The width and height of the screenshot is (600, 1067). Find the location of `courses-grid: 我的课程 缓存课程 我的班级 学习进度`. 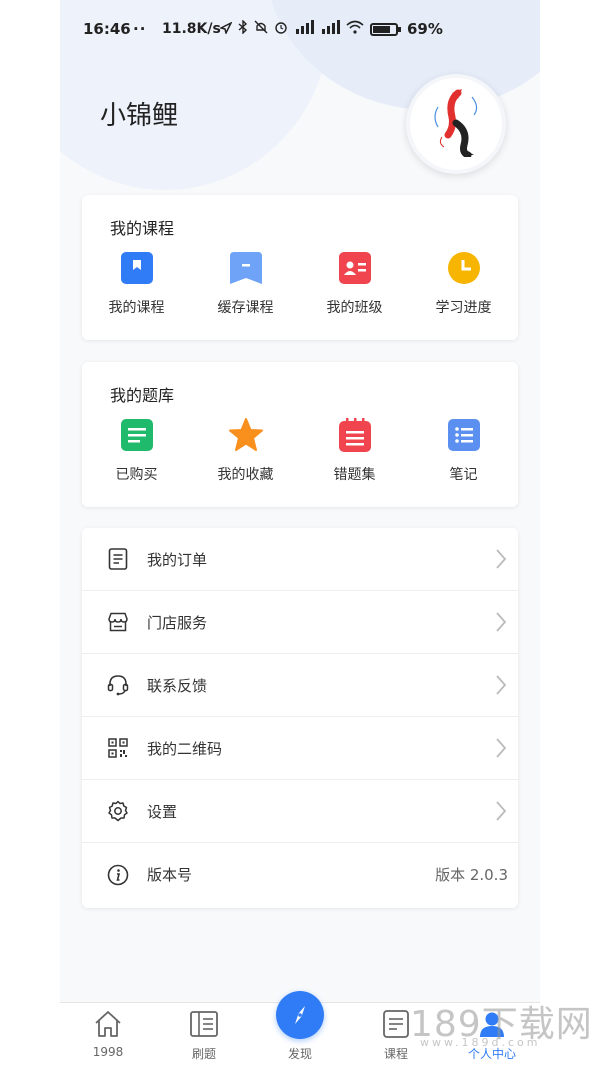

courses-grid: 我的课程 缓存课程 我的班级 学习进度 is located at coordinates (300, 284).